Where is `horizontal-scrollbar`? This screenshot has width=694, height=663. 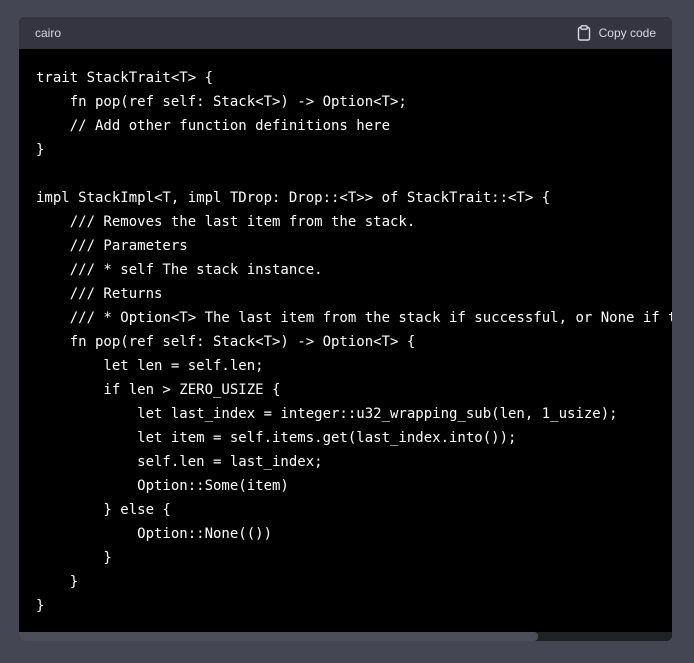
horizontal-scrollbar is located at coordinates (345, 636).